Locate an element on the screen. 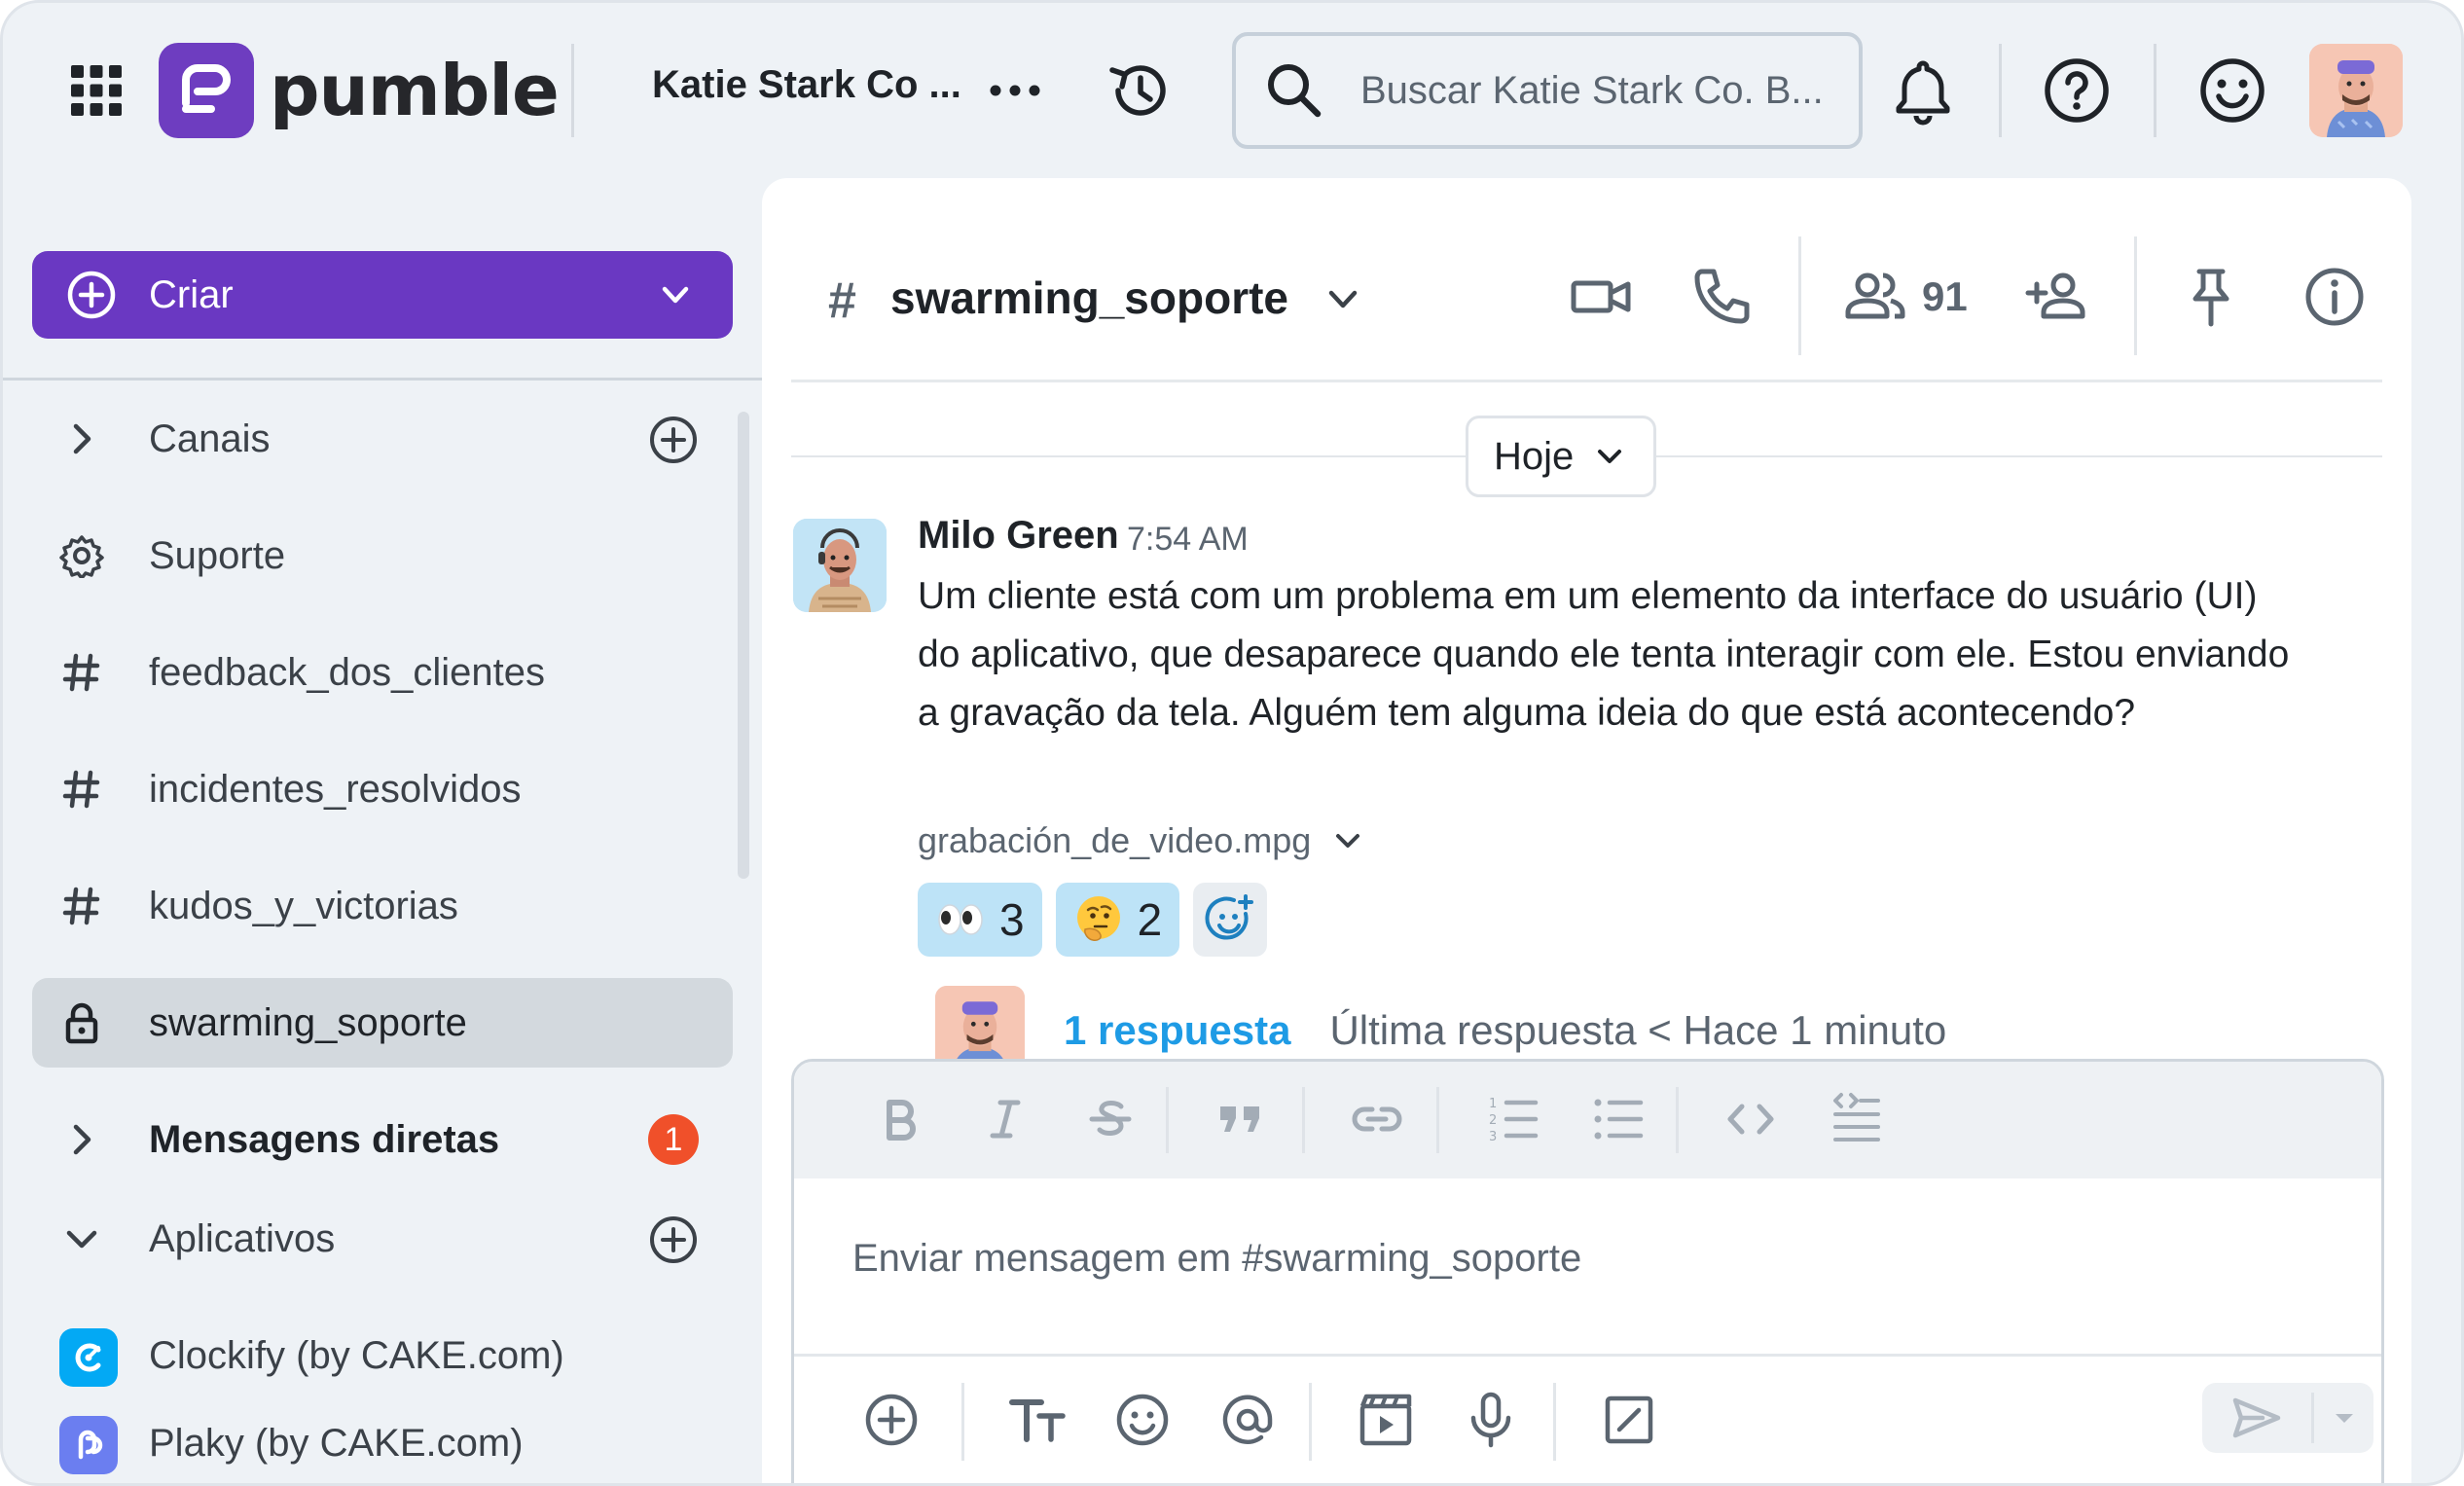 This screenshot has height=1486, width=2464. attachment-toggle: grabación_de_video.mpg is located at coordinates (1141, 840).